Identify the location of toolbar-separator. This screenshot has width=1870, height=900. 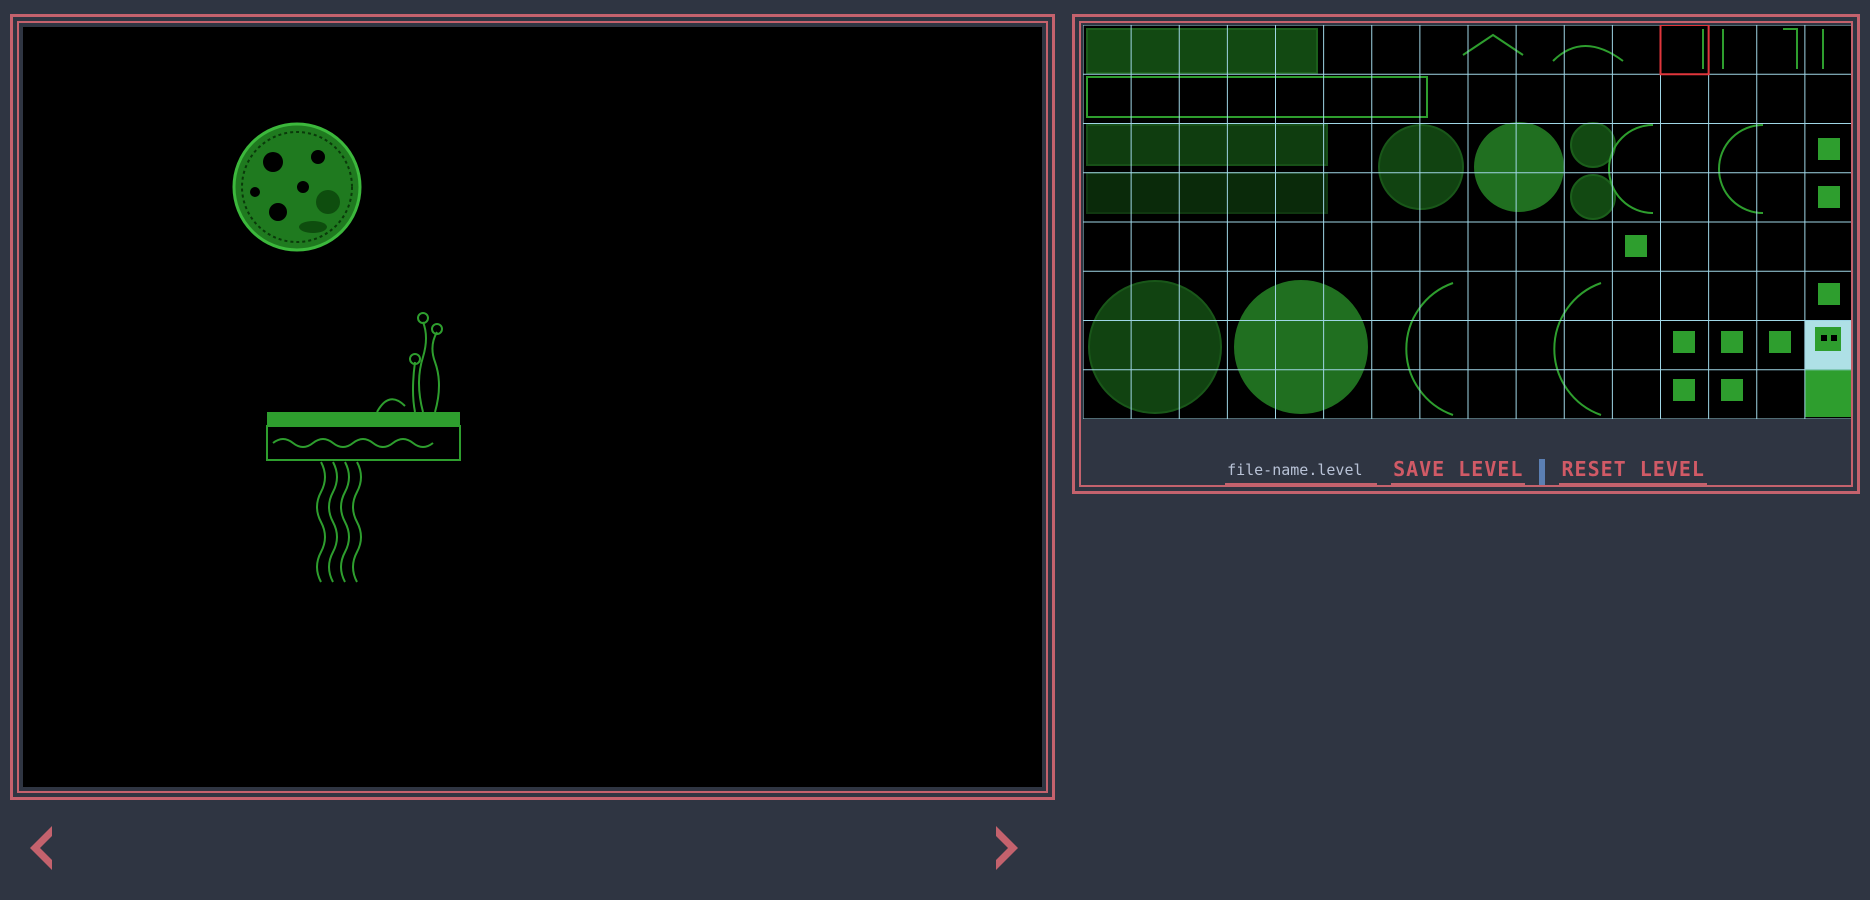
(1542, 473).